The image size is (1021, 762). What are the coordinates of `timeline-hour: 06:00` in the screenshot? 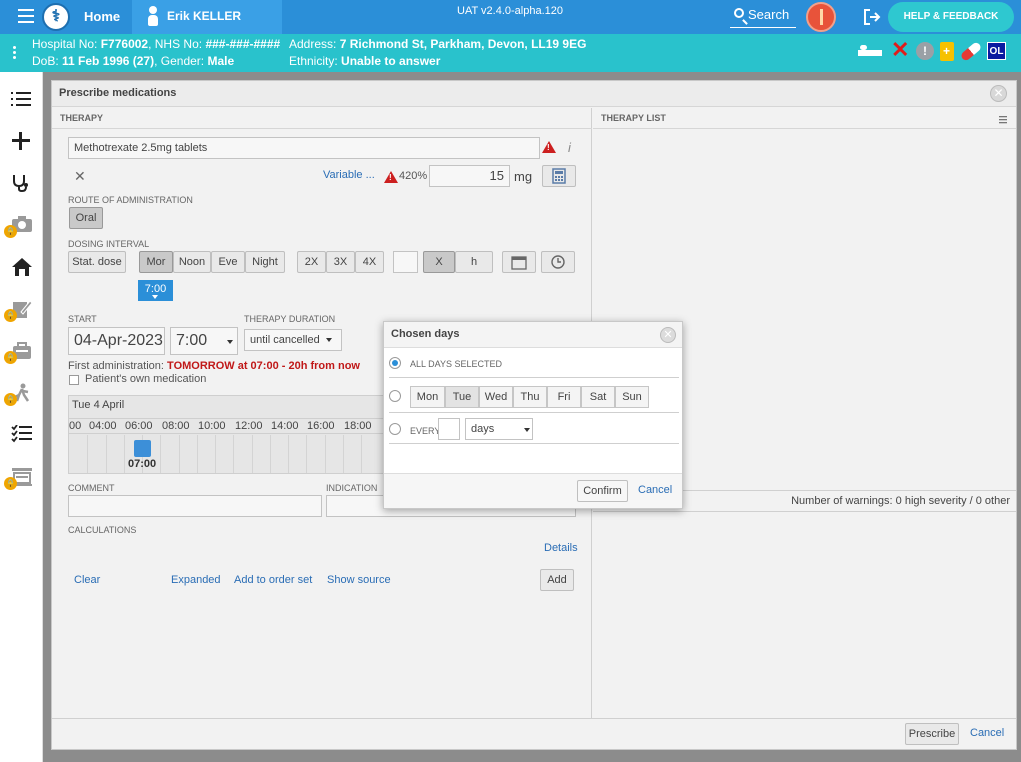 It's located at (139, 426).